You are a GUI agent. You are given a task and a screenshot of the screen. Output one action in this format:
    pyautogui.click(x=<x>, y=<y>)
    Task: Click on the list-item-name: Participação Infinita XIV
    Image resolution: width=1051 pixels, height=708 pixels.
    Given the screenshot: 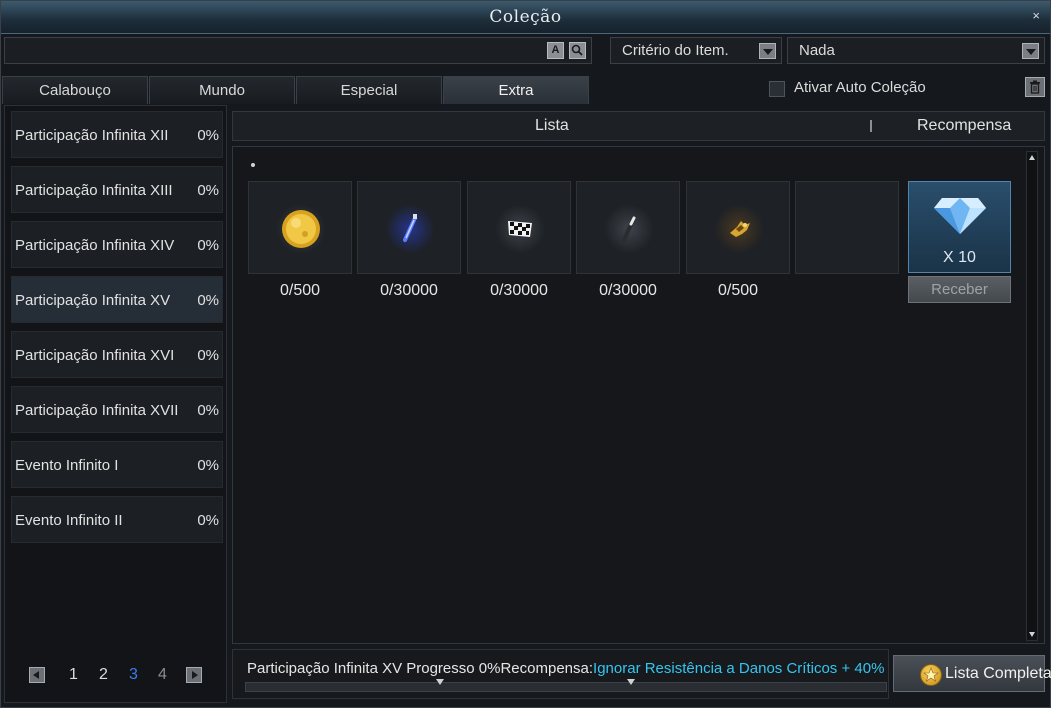 What is the action you would take?
    pyautogui.click(x=95, y=245)
    